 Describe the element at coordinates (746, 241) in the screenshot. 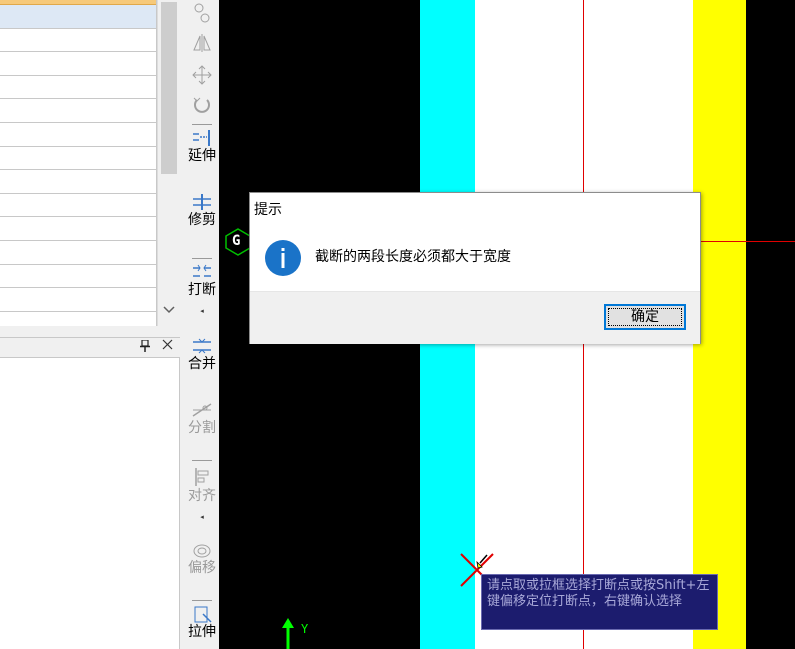

I see `axis-line-horizontal` at that location.